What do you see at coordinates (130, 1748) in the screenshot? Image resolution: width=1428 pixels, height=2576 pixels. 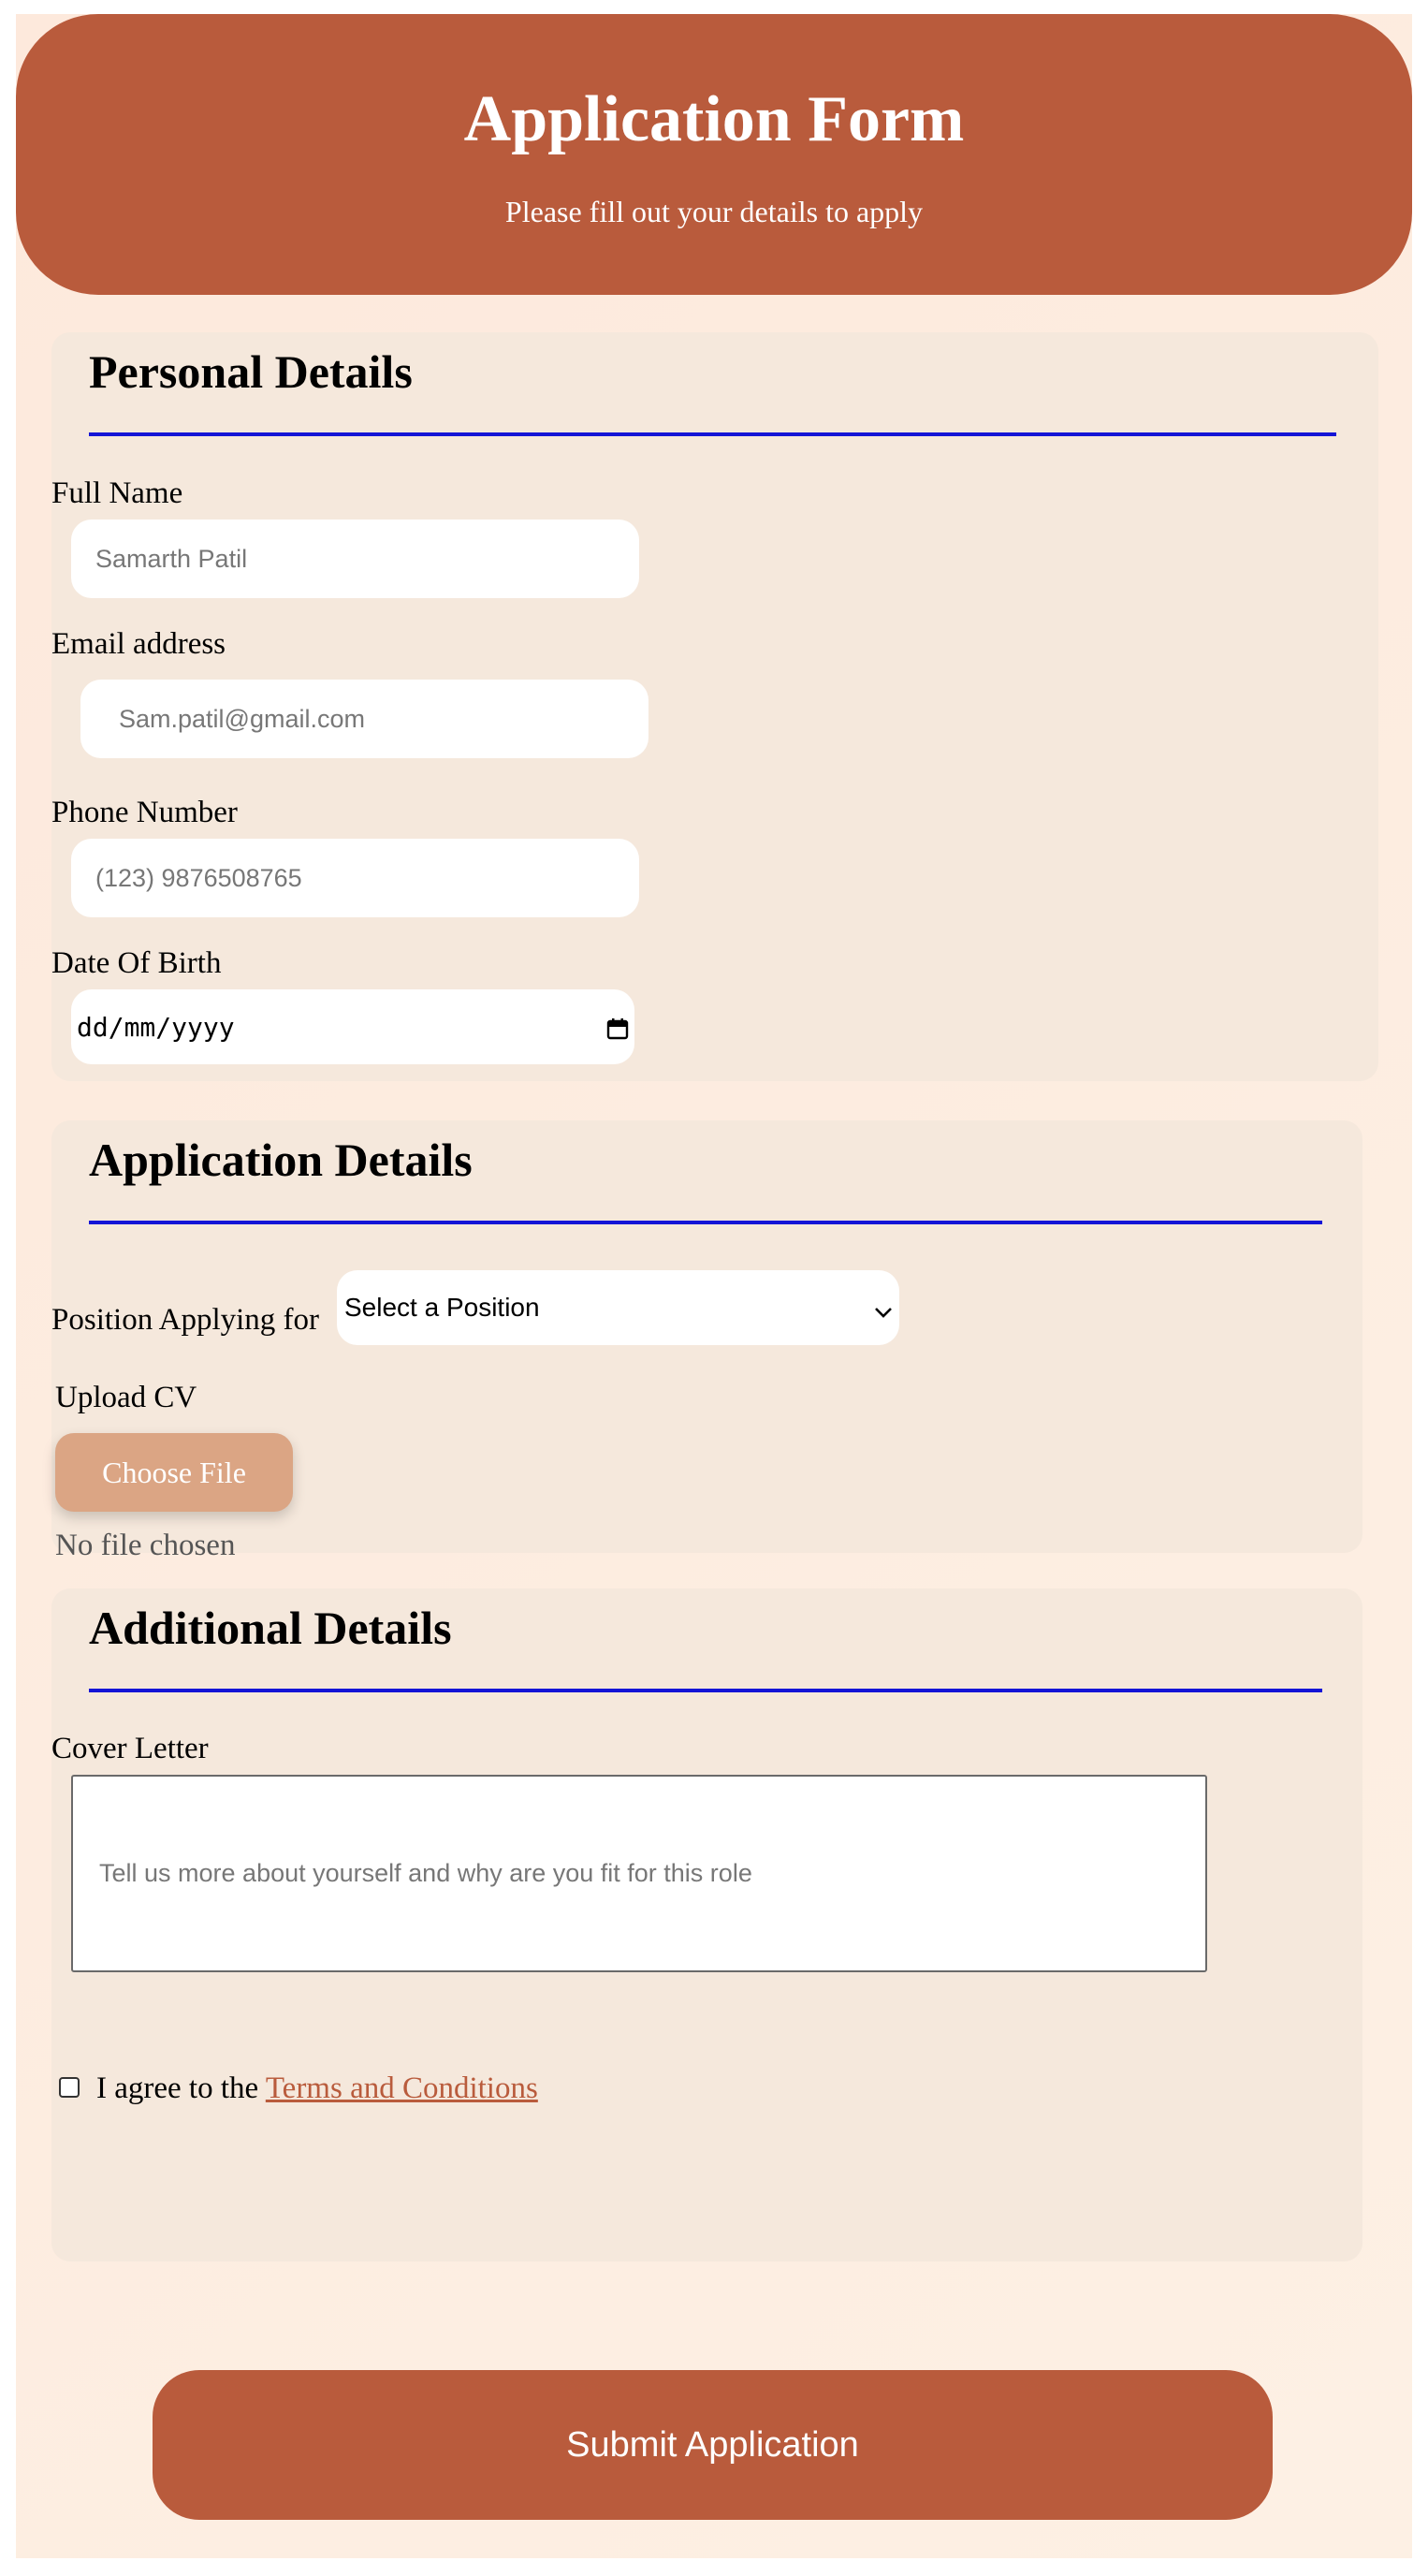 I see `cover-letter-label: Cover Letter` at bounding box center [130, 1748].